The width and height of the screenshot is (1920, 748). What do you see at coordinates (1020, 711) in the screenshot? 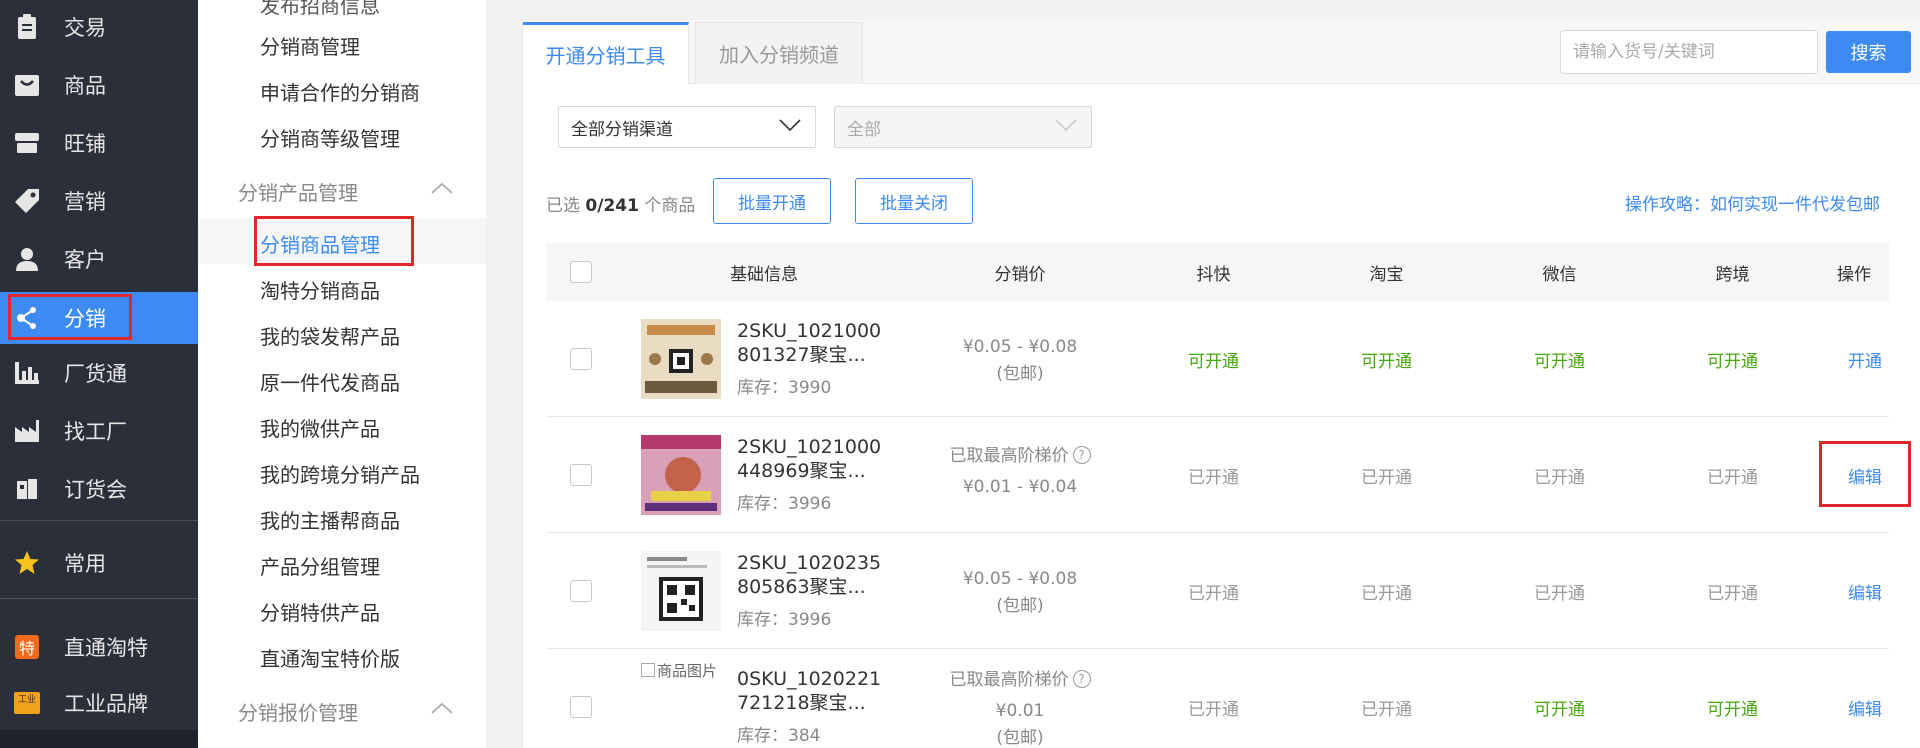
I see `price-range: ¥0.01` at bounding box center [1020, 711].